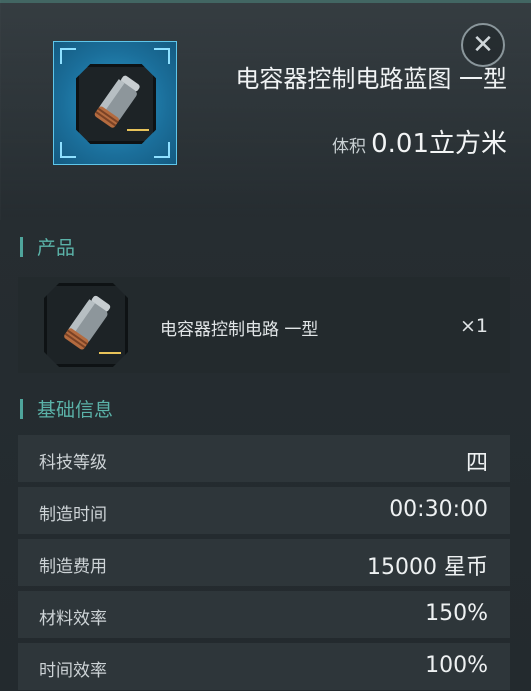  What do you see at coordinates (264, 614) in the screenshot?
I see `info-row-material-efficiency: 材料效率 150%` at bounding box center [264, 614].